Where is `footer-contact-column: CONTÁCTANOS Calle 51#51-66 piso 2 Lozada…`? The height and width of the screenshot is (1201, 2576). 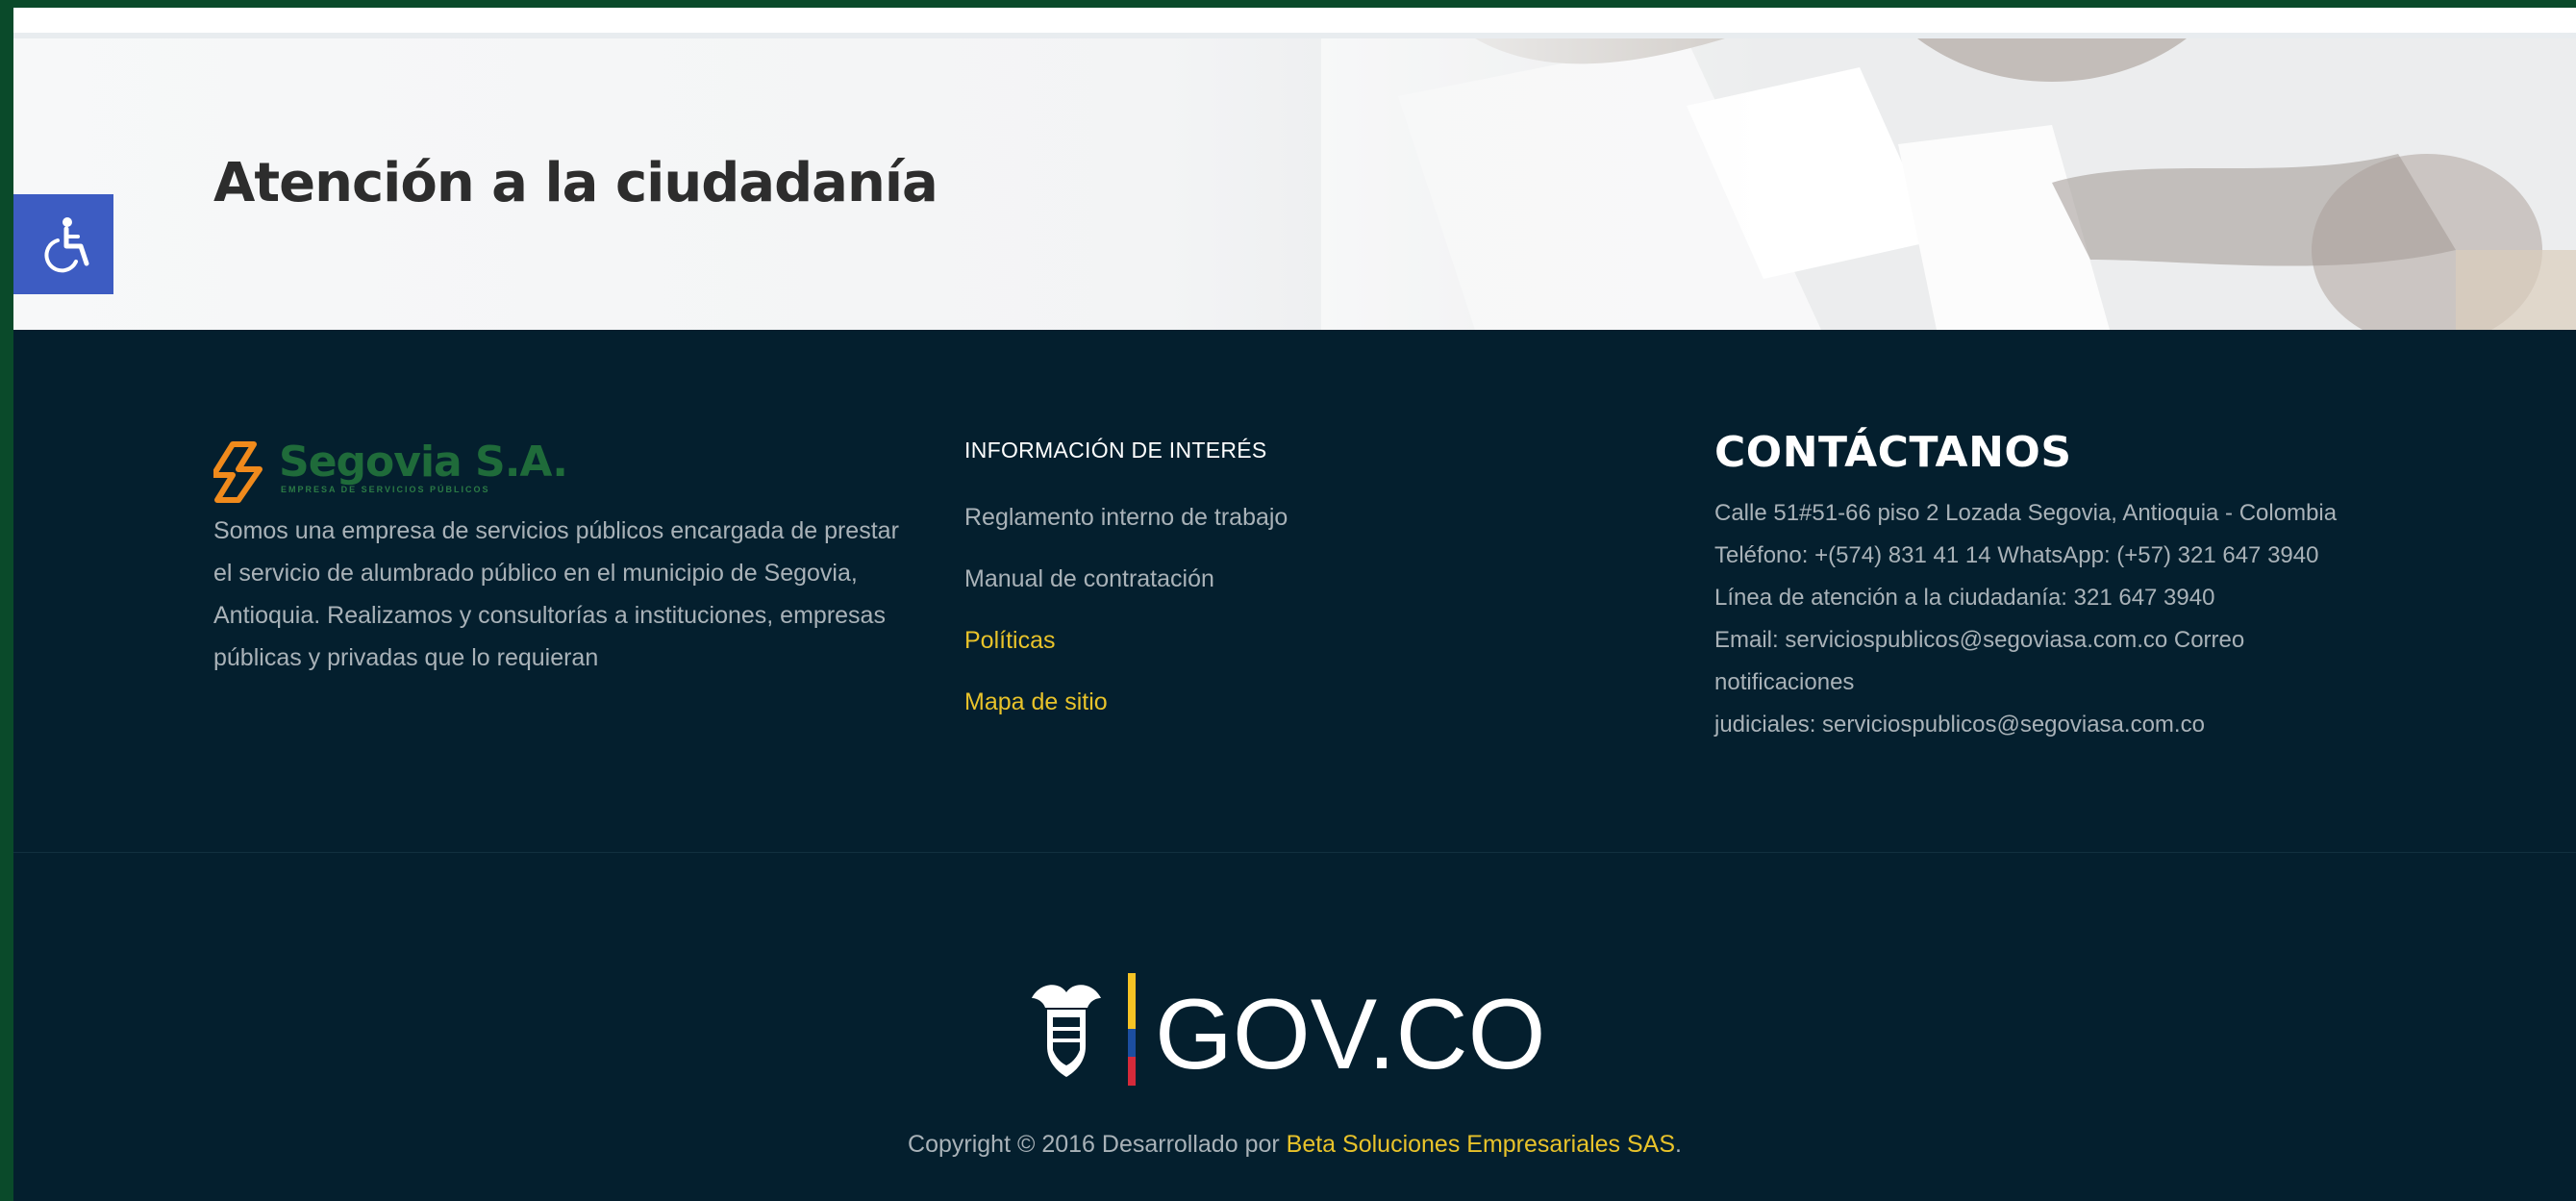 footer-contact-column: CONTÁCTANOS Calle 51#51-66 piso 2 Lozada… is located at coordinates (2108, 587).